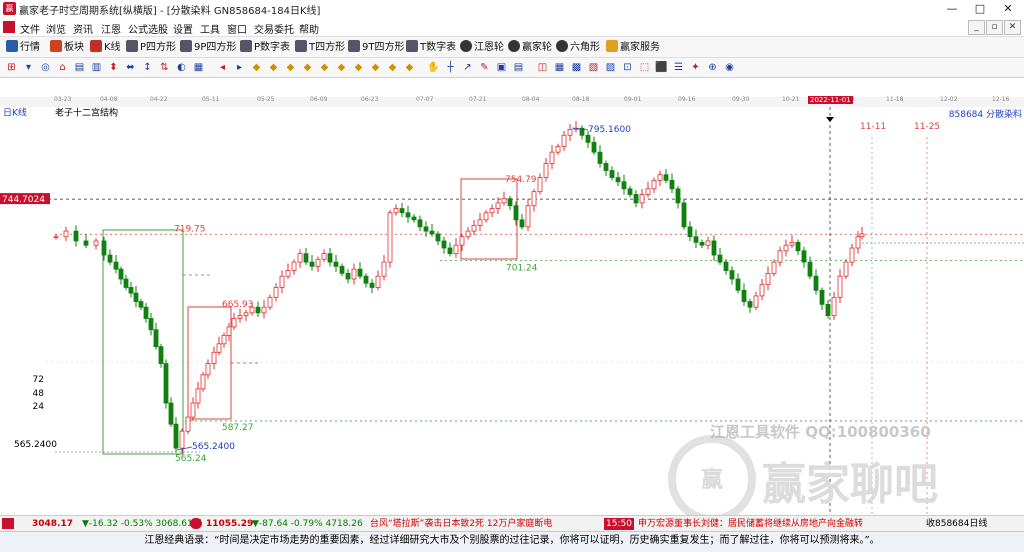 The width and height of the screenshot is (1024, 552). I want to click on menu-formula: 公式选股, so click(148, 28).